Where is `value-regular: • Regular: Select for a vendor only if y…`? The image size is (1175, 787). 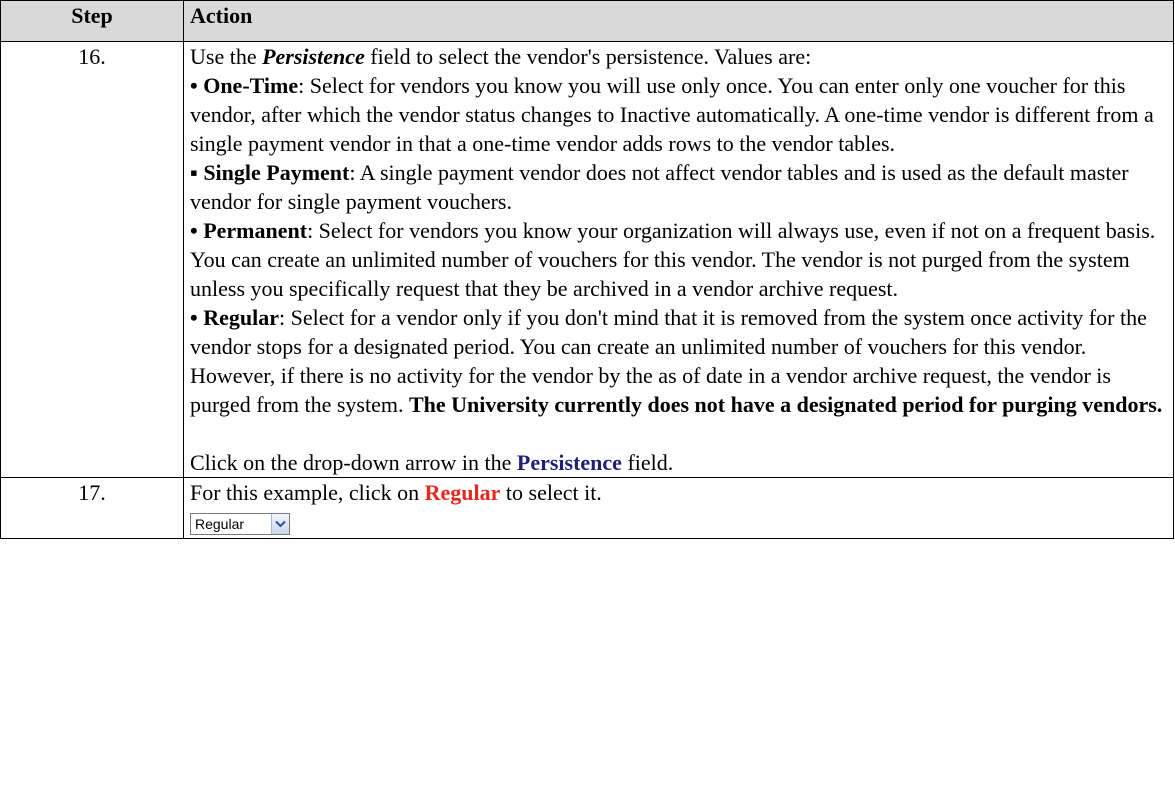 value-regular: • Regular: Select for a vendor only if y… is located at coordinates (676, 361).